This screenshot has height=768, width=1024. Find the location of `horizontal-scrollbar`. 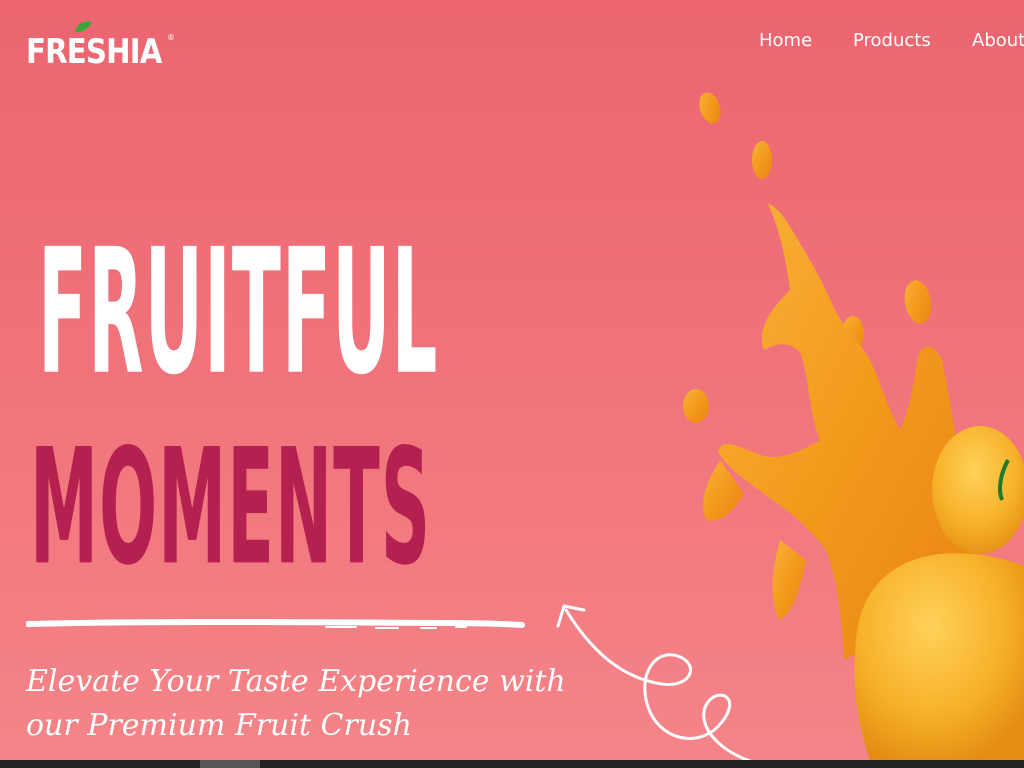

horizontal-scrollbar is located at coordinates (512, 764).